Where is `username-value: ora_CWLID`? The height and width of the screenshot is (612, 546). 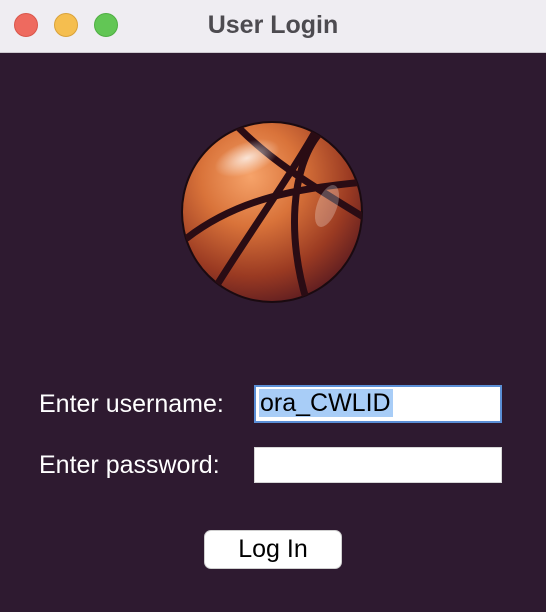 username-value: ora_CWLID is located at coordinates (326, 403).